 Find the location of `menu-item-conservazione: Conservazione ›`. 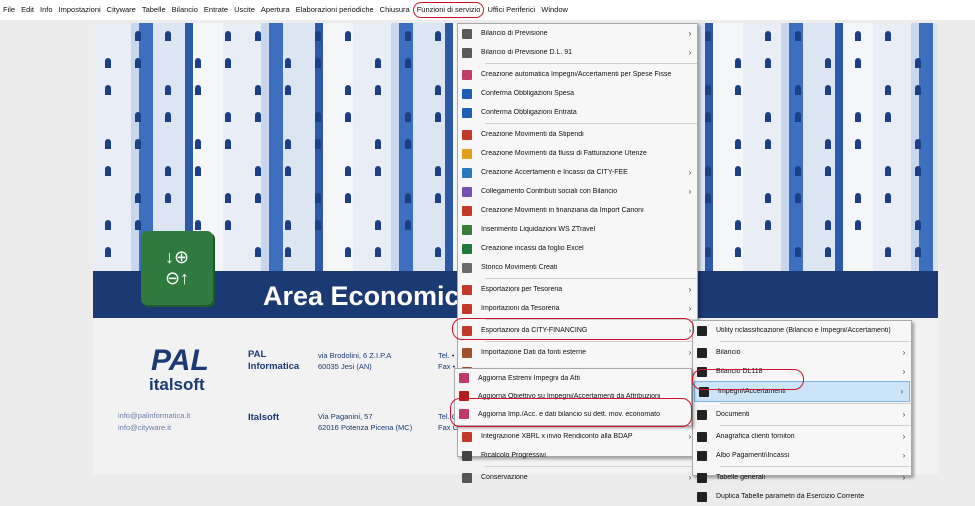

menu-item-conservazione: Conservazione › is located at coordinates (577, 477).